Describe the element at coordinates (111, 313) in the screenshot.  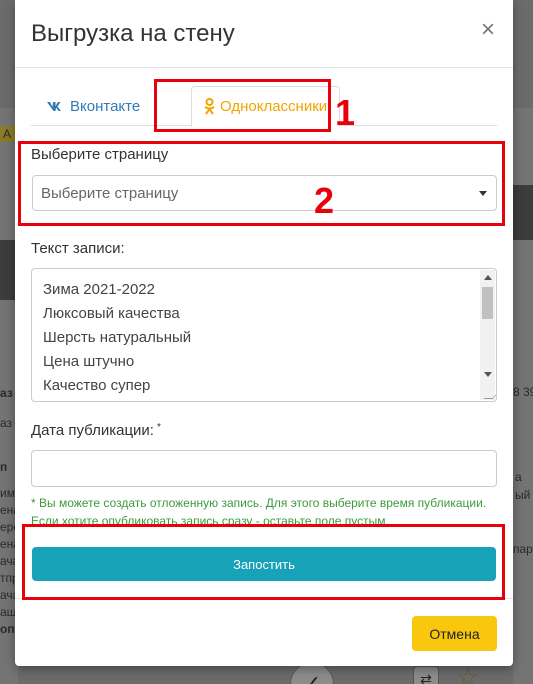
I see `post-text-line: Люксовый качества` at that location.